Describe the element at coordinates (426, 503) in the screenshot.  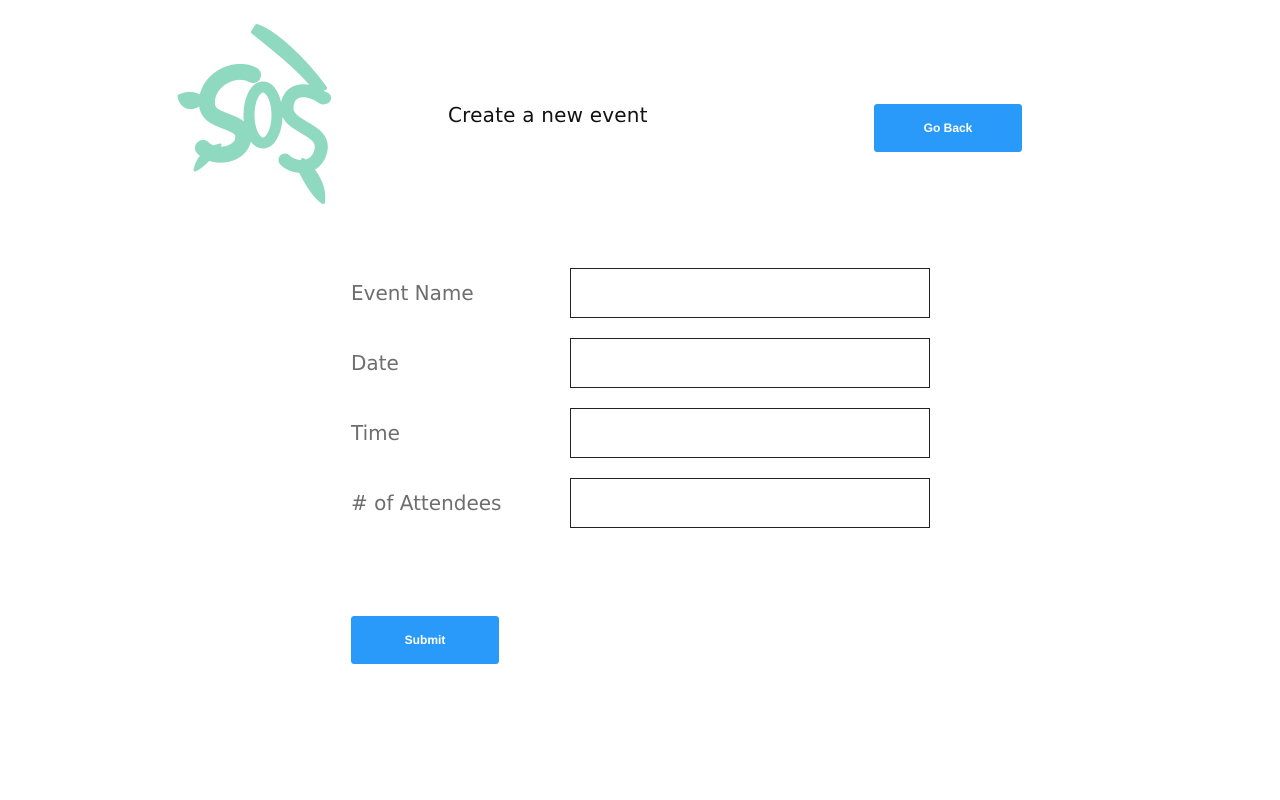
I see `attendees-label: # of Attendees` at that location.